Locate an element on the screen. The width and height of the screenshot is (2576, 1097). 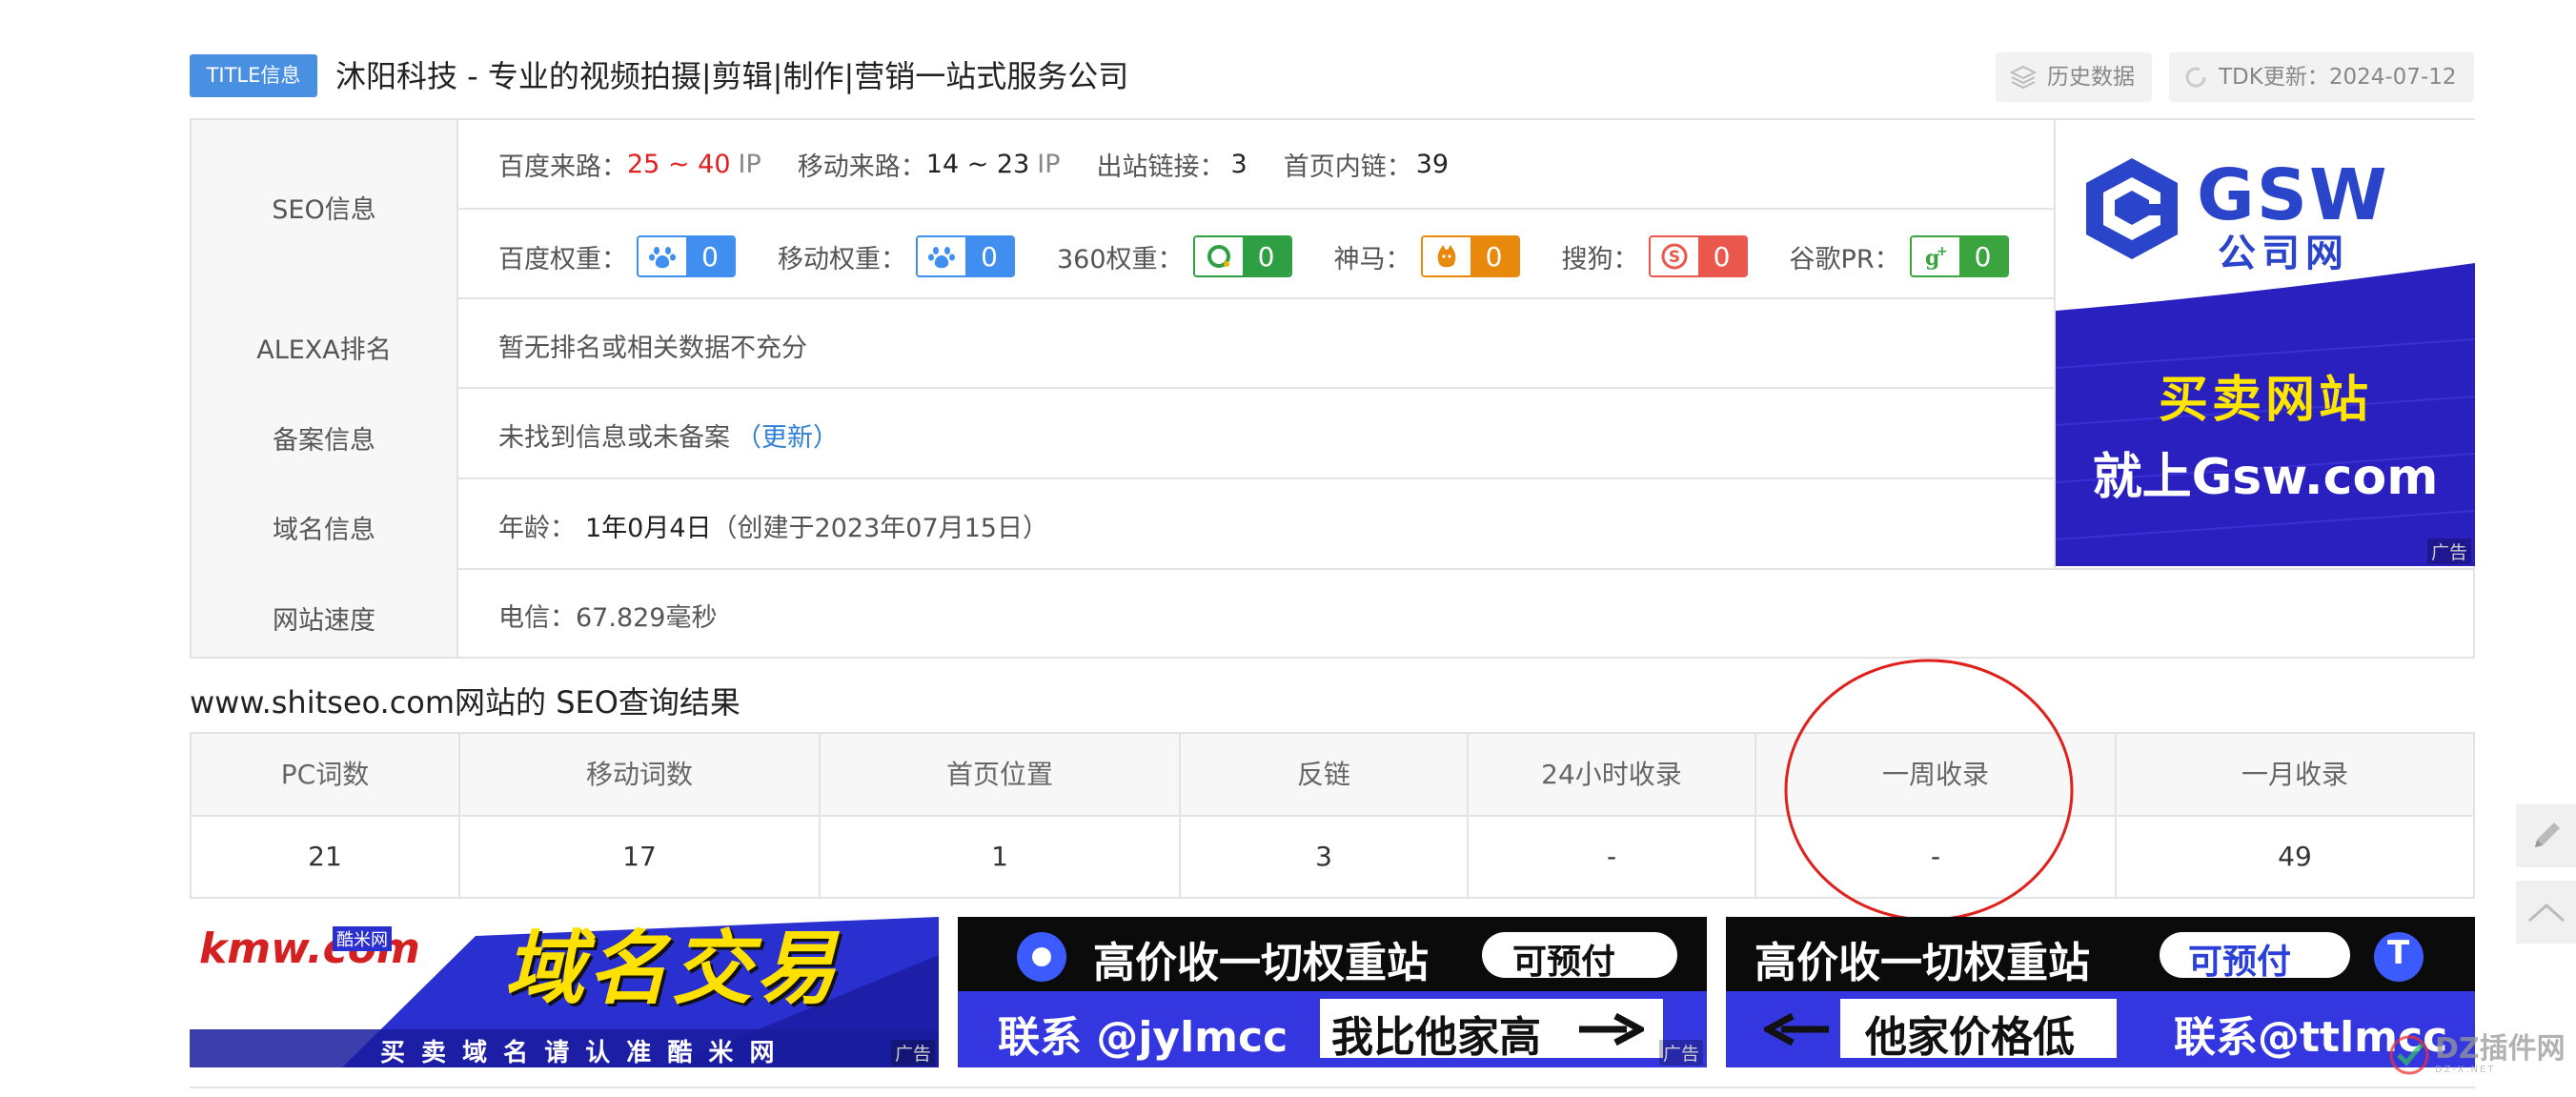
alexa-label: ALEXA排名 is located at coordinates (324, 350).